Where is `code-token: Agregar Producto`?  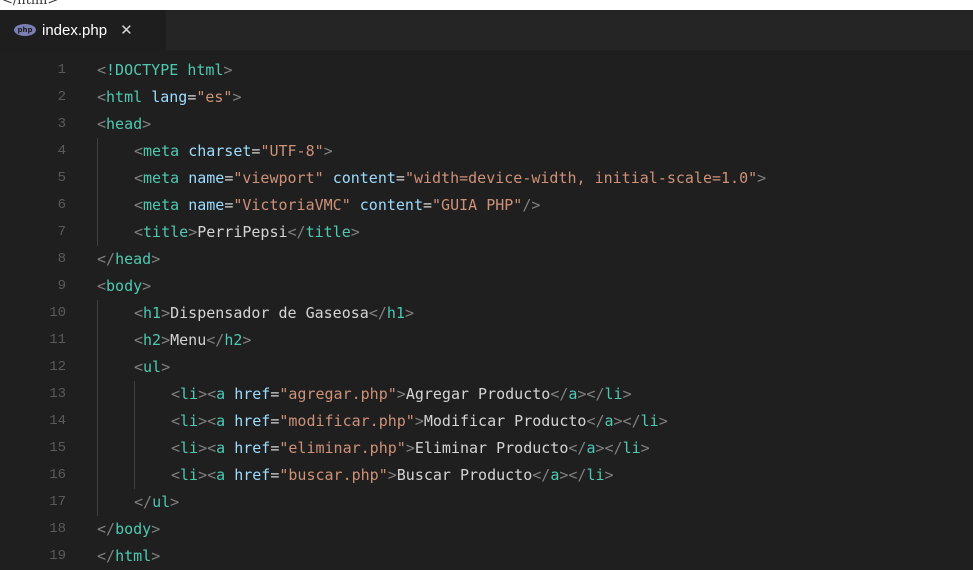 code-token: Agregar Producto is located at coordinates (478, 394).